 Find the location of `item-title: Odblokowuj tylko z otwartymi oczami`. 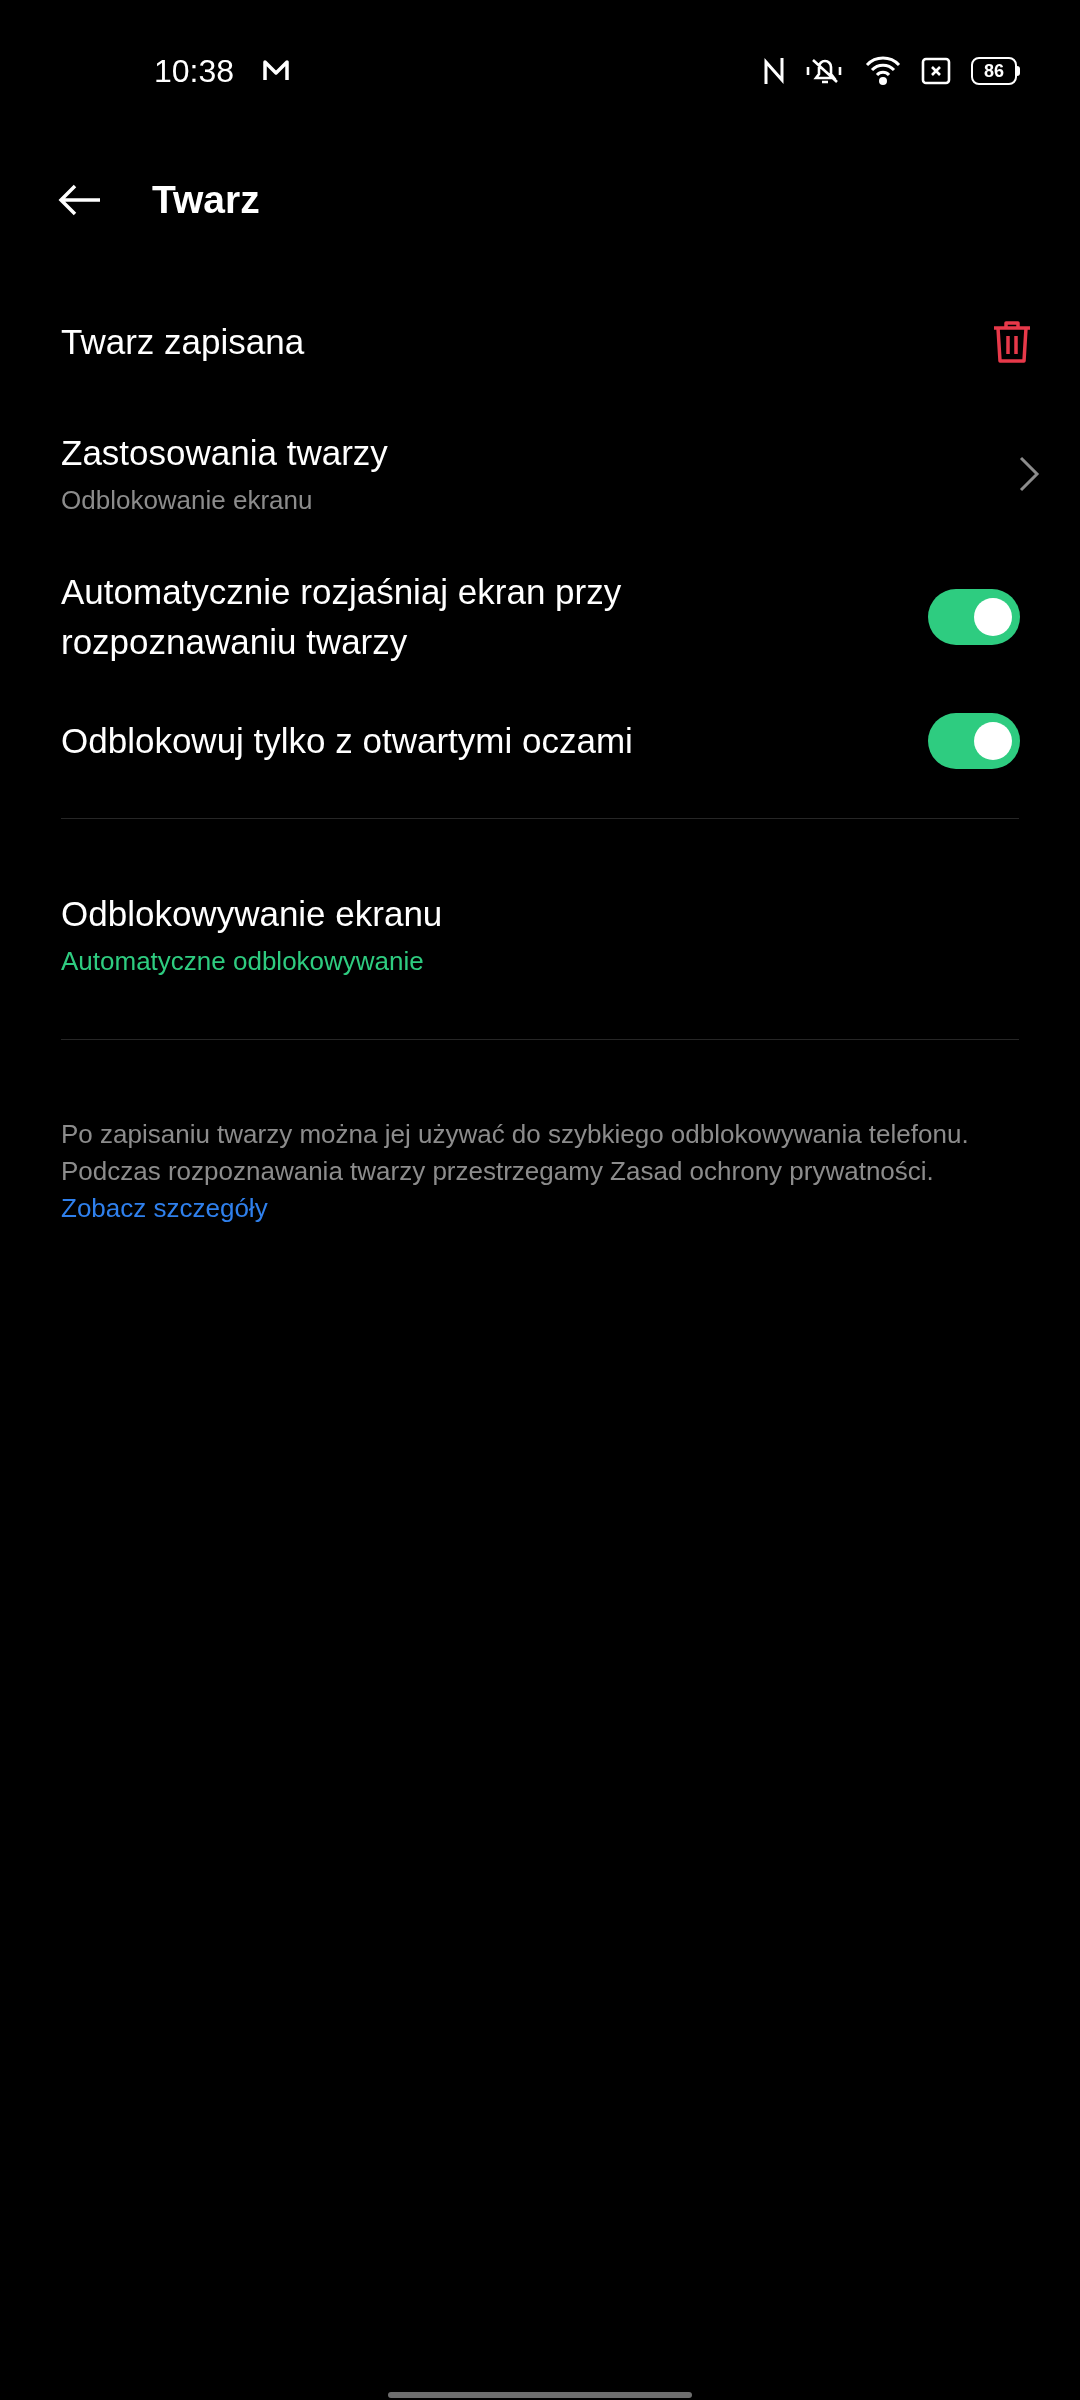

item-title: Odblokowuj tylko z otwartymi oczami is located at coordinates (347, 741).